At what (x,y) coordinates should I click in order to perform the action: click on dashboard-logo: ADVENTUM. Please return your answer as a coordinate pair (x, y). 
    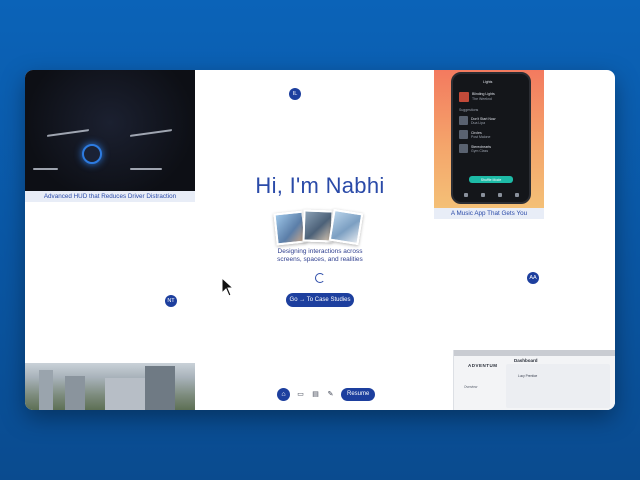
    Looking at the image, I should click on (483, 365).